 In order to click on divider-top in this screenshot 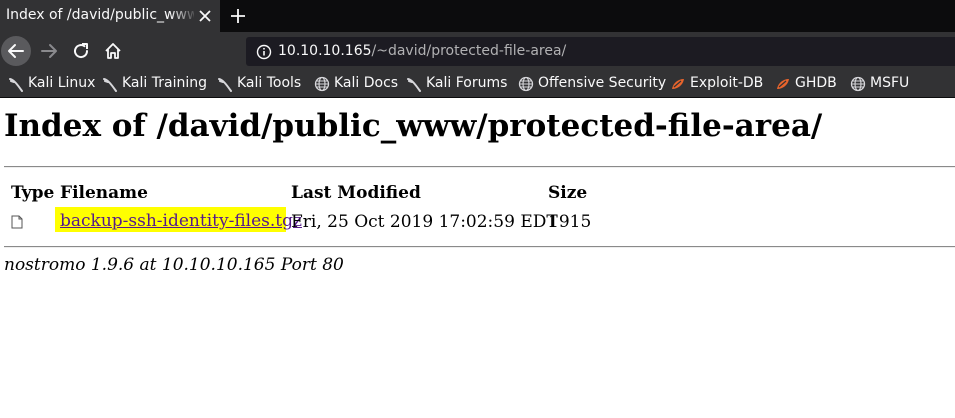, I will do `click(479, 167)`.